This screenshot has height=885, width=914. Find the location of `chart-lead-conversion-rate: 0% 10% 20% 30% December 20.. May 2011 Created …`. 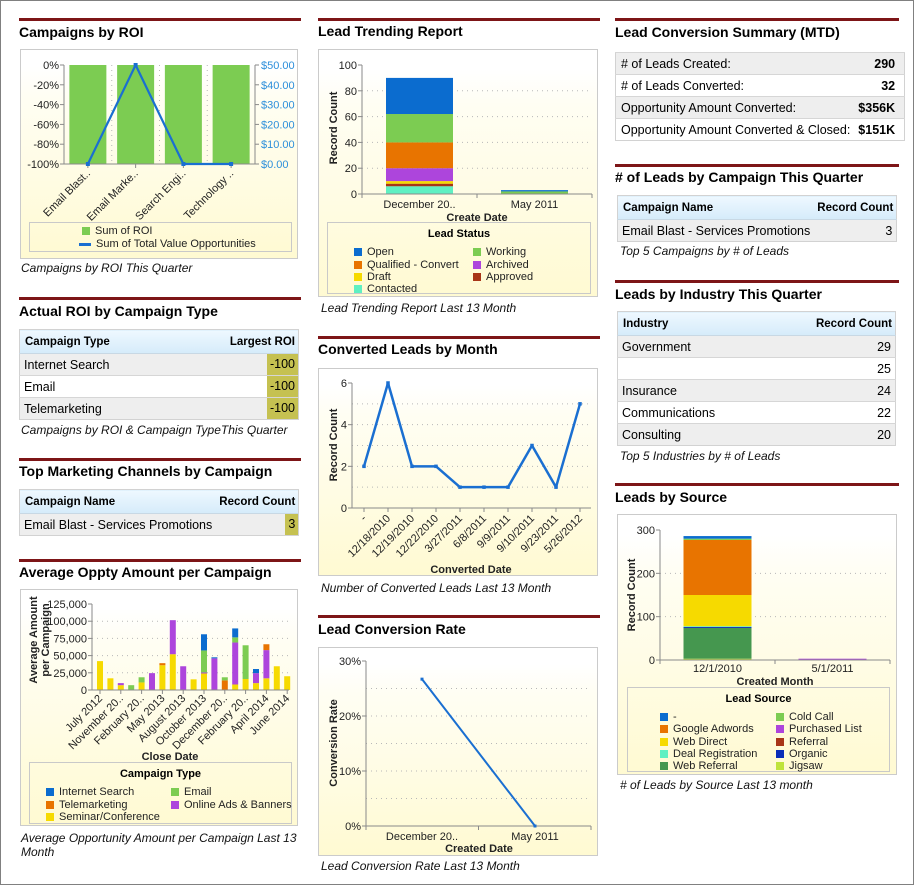

chart-lead-conversion-rate: 0% 10% 20% 30% December 20.. May 2011 Created … is located at coordinates (458, 751).